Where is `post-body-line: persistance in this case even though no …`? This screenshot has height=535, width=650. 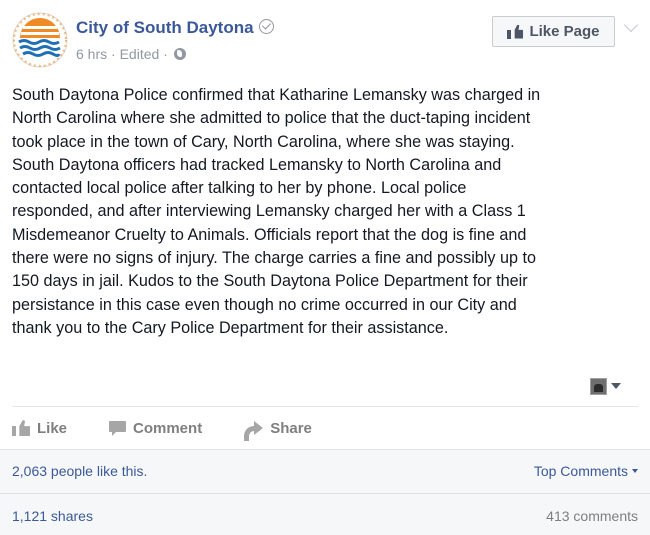
post-body-line: persistance in this case even though no … is located at coordinates (264, 304).